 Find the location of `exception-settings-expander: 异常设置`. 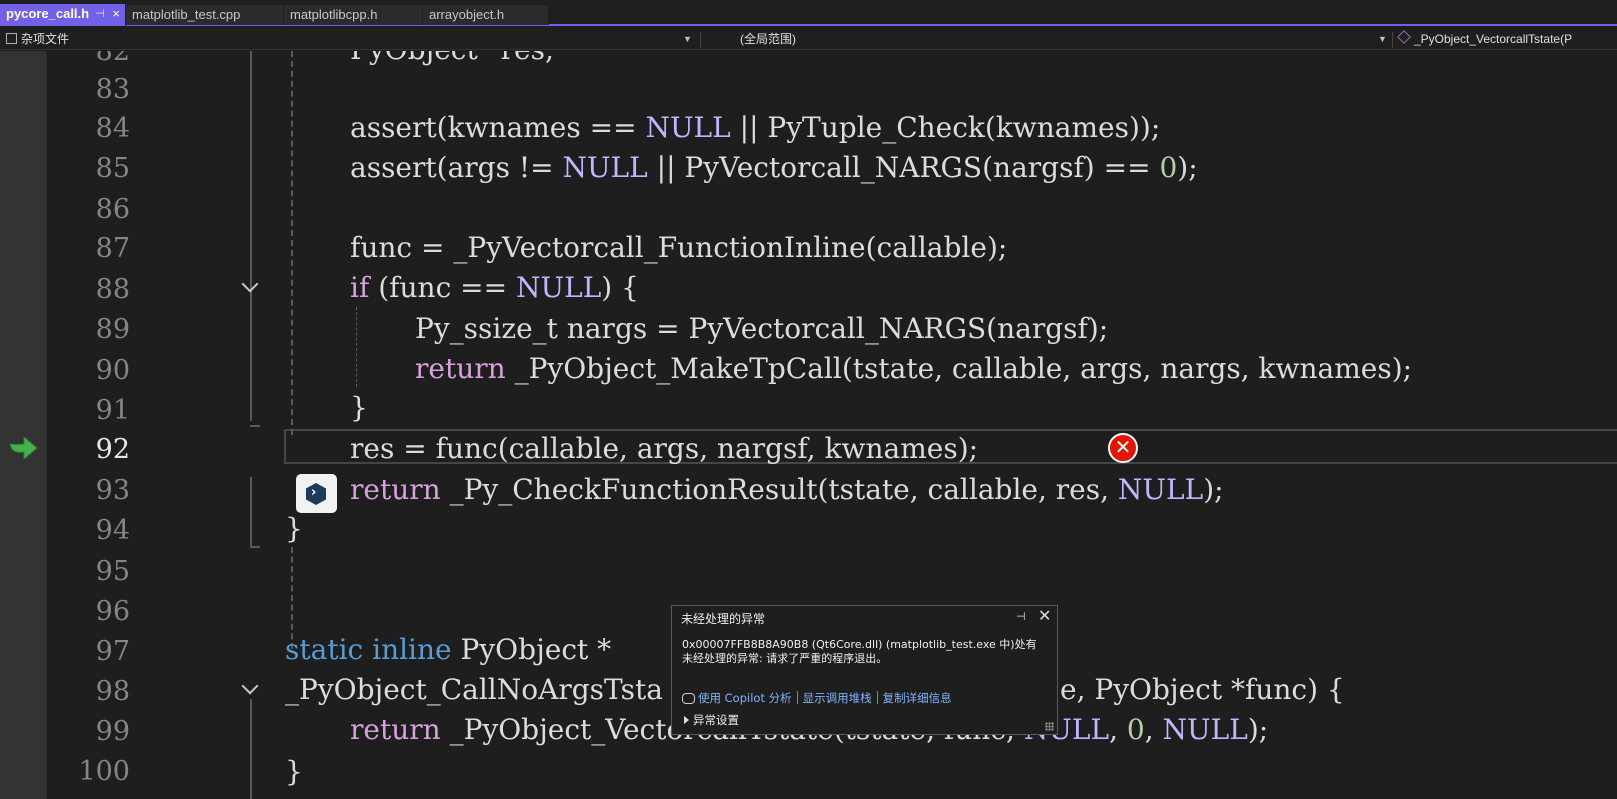

exception-settings-expander: 异常设置 is located at coordinates (711, 720).